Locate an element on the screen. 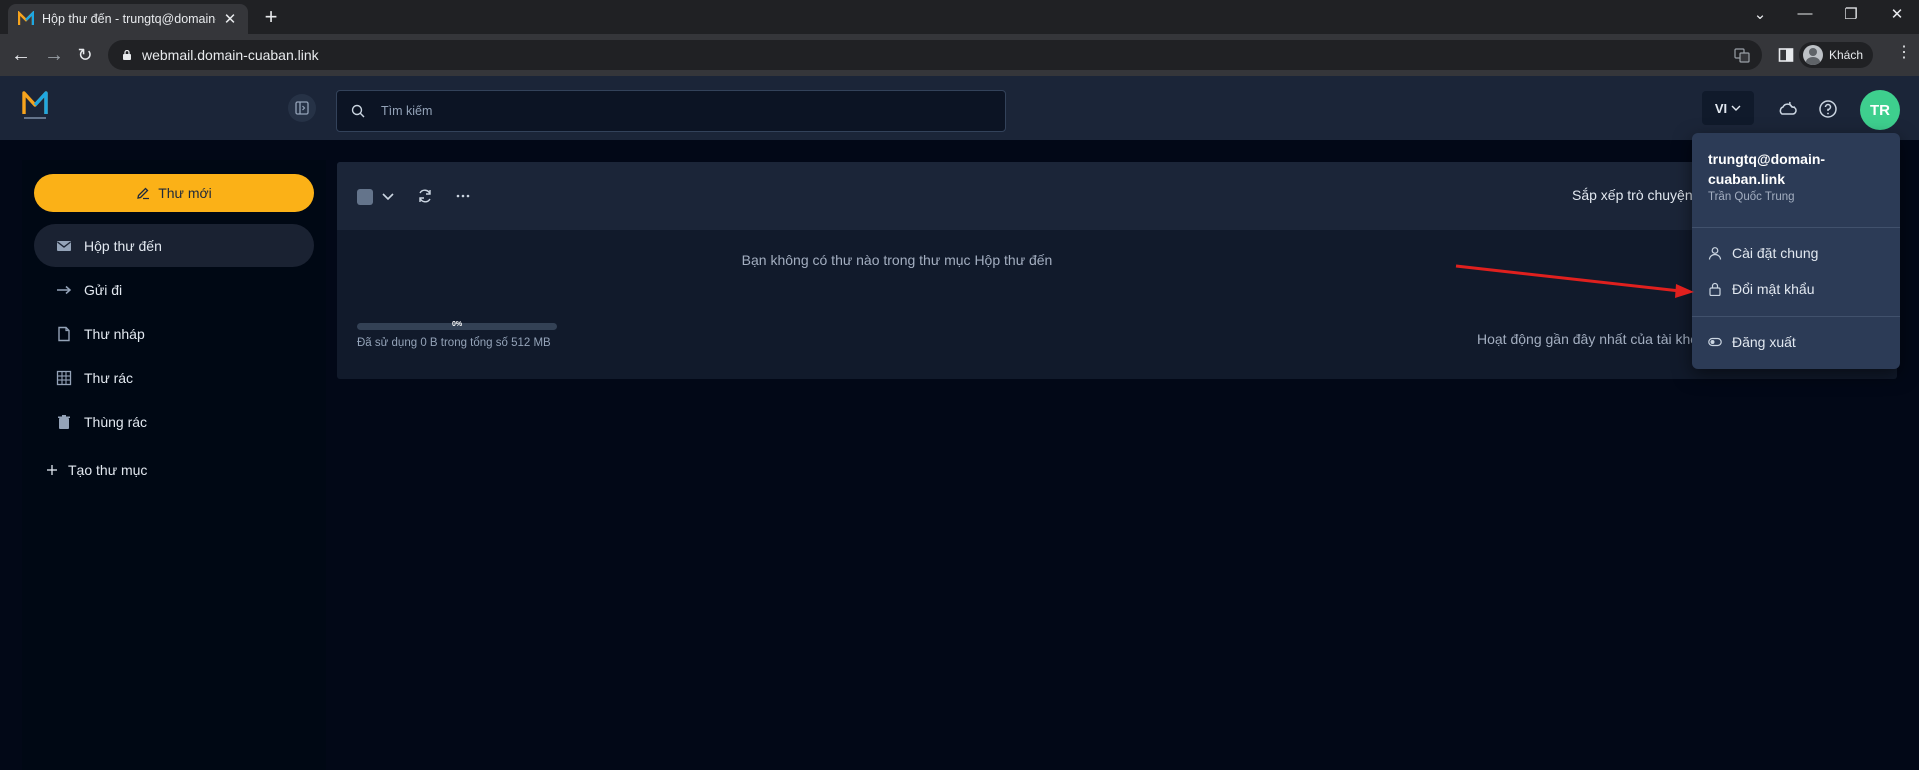  select-all-checkbox is located at coordinates (365, 197).